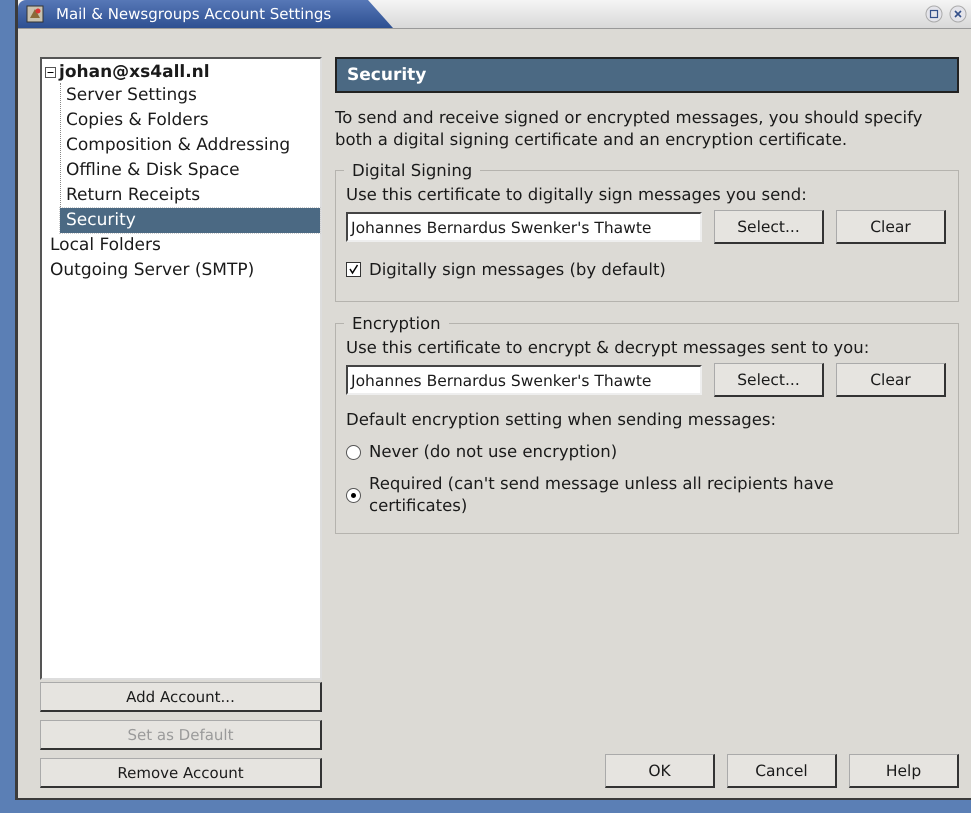 The height and width of the screenshot is (813, 971). Describe the element at coordinates (660, 771) in the screenshot. I see `ok-button: OK` at that location.